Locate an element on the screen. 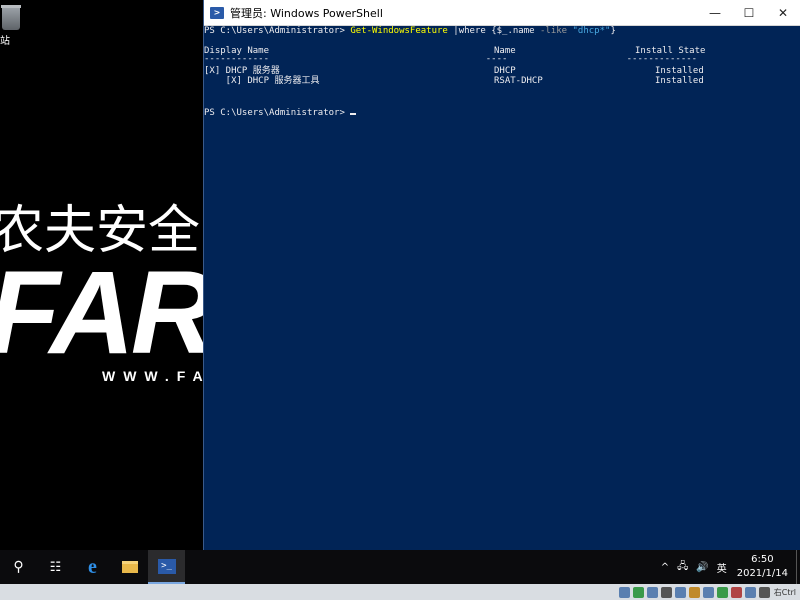 The height and width of the screenshot is (600, 800). row-2-name: RSAT-DHCP is located at coordinates (518, 81).